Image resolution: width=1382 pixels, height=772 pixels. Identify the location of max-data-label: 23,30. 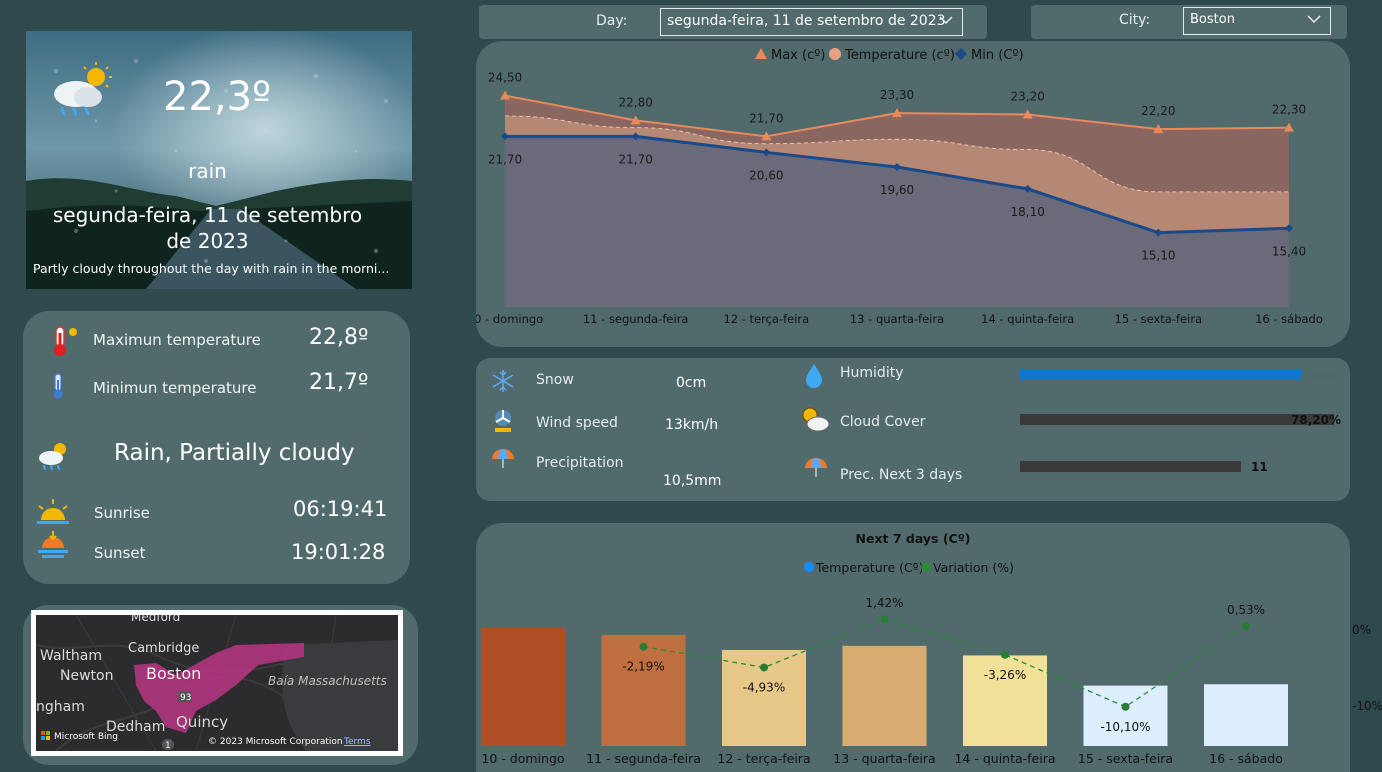
(897, 95).